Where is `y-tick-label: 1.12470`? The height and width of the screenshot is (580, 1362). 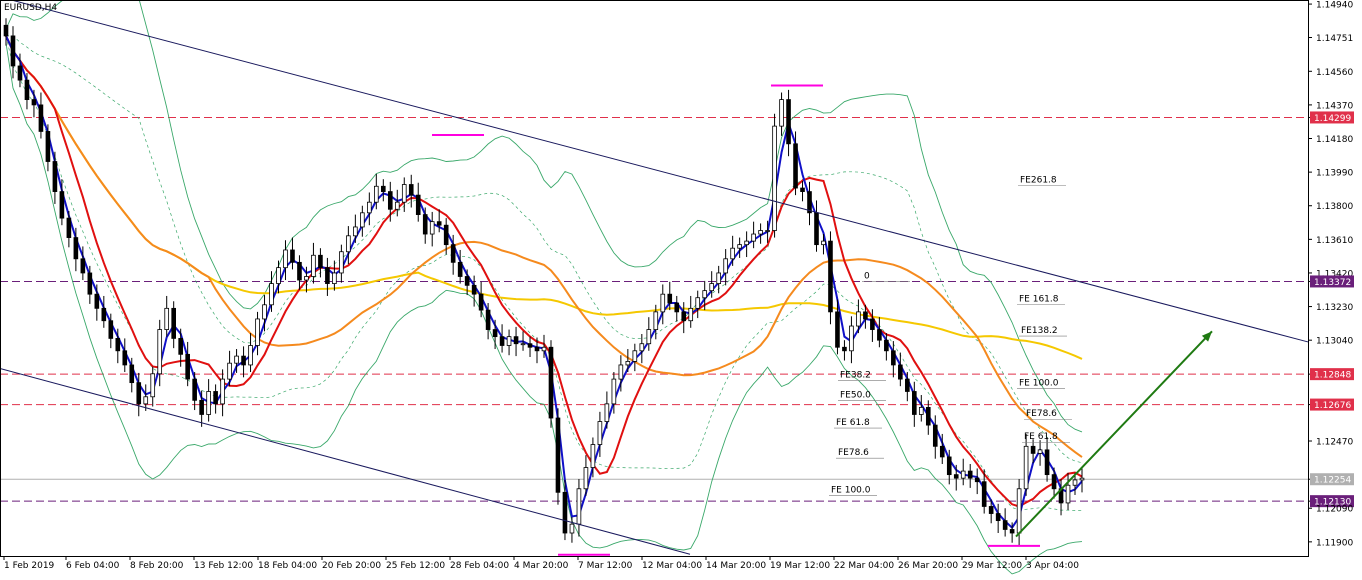 y-tick-label: 1.12470 is located at coordinates (1334, 443).